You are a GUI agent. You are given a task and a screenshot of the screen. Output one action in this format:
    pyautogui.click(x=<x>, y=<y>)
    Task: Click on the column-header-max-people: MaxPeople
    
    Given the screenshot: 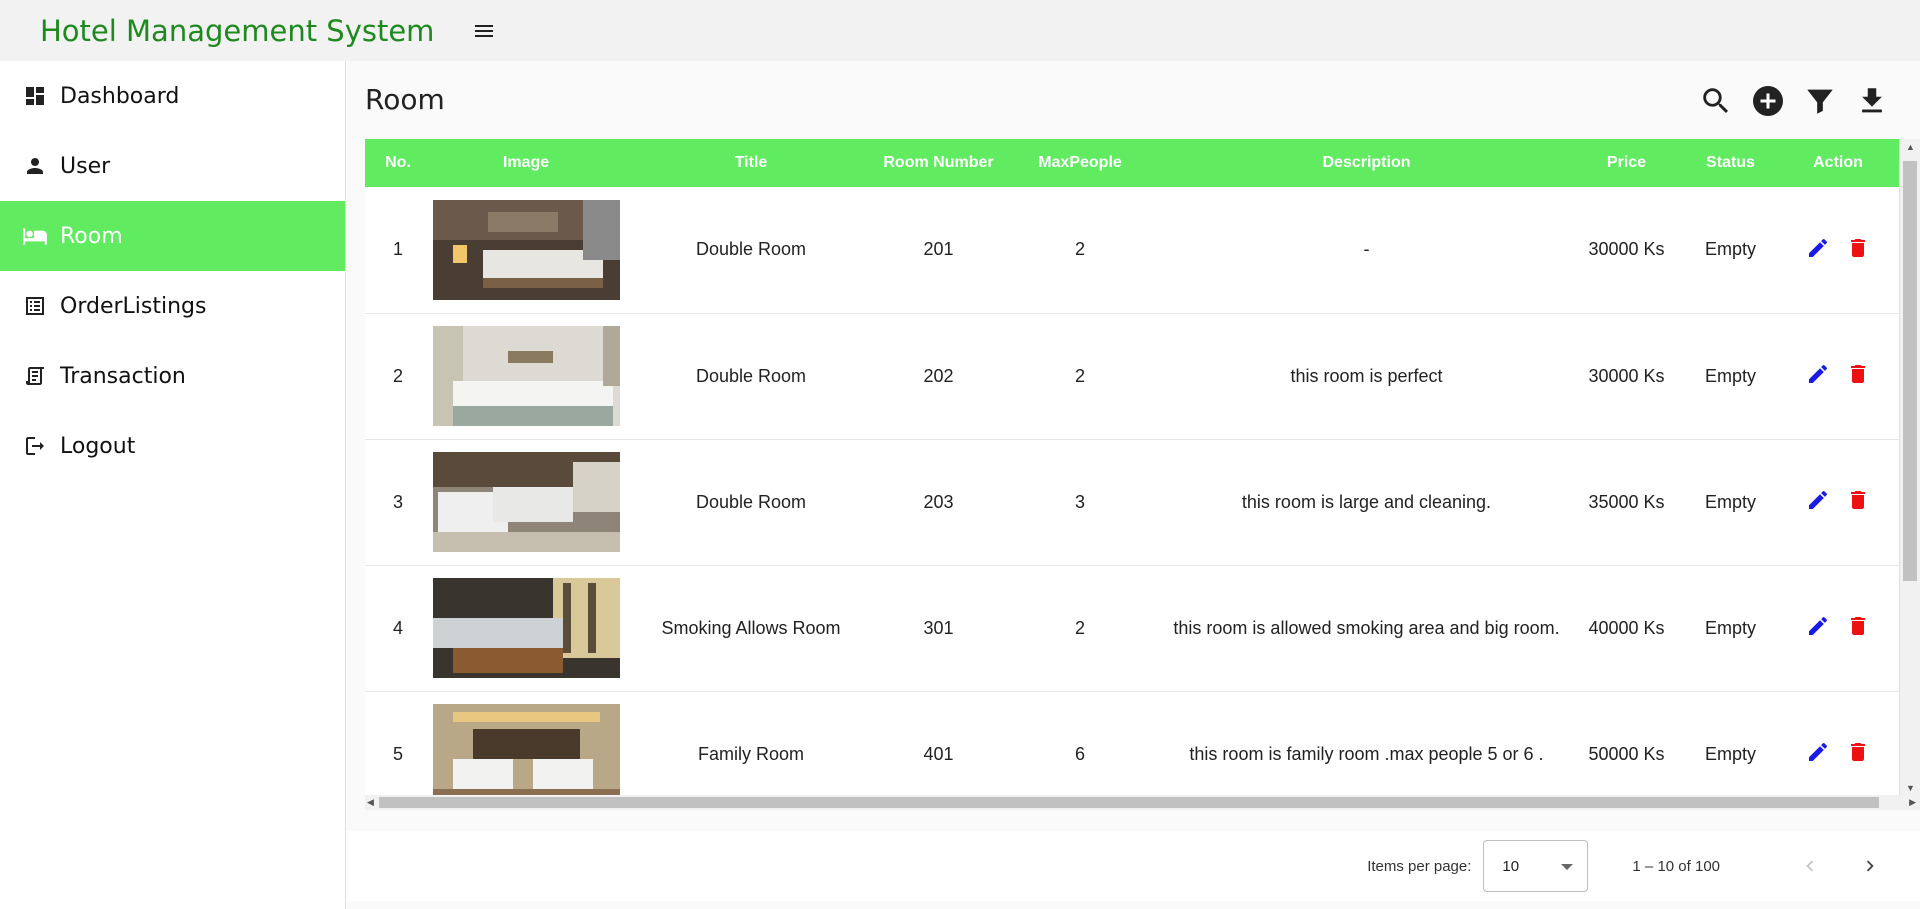 What is the action you would take?
    pyautogui.click(x=1080, y=163)
    